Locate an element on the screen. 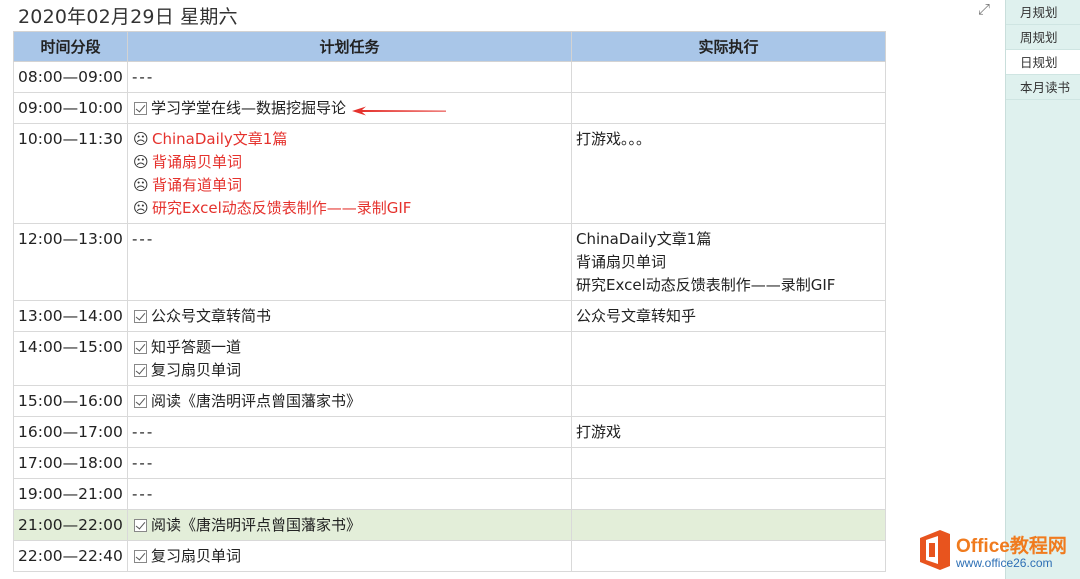 This screenshot has width=1080, height=579. time-cell: 22:00—22:40 is located at coordinates (70, 556).